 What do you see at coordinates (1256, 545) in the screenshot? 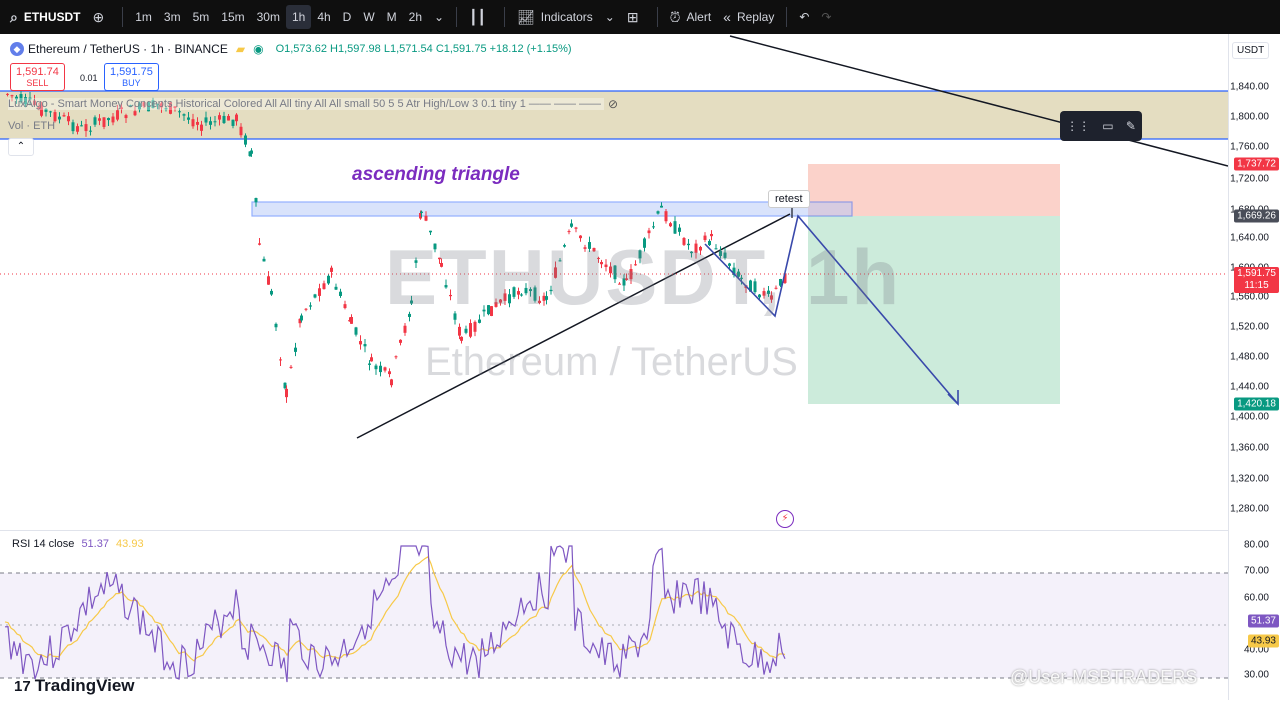
I see `rsi-tick: 80.00` at bounding box center [1256, 545].